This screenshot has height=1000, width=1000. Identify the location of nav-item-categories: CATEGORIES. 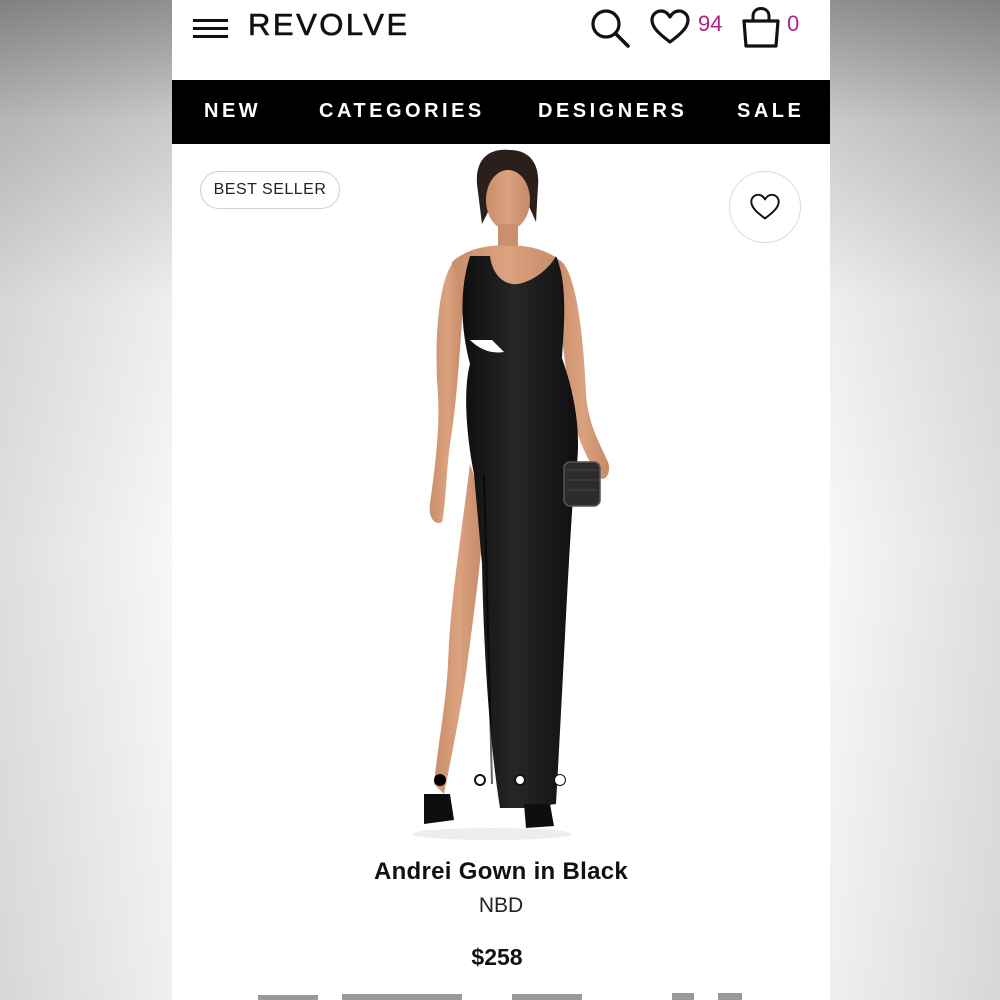
(402, 111).